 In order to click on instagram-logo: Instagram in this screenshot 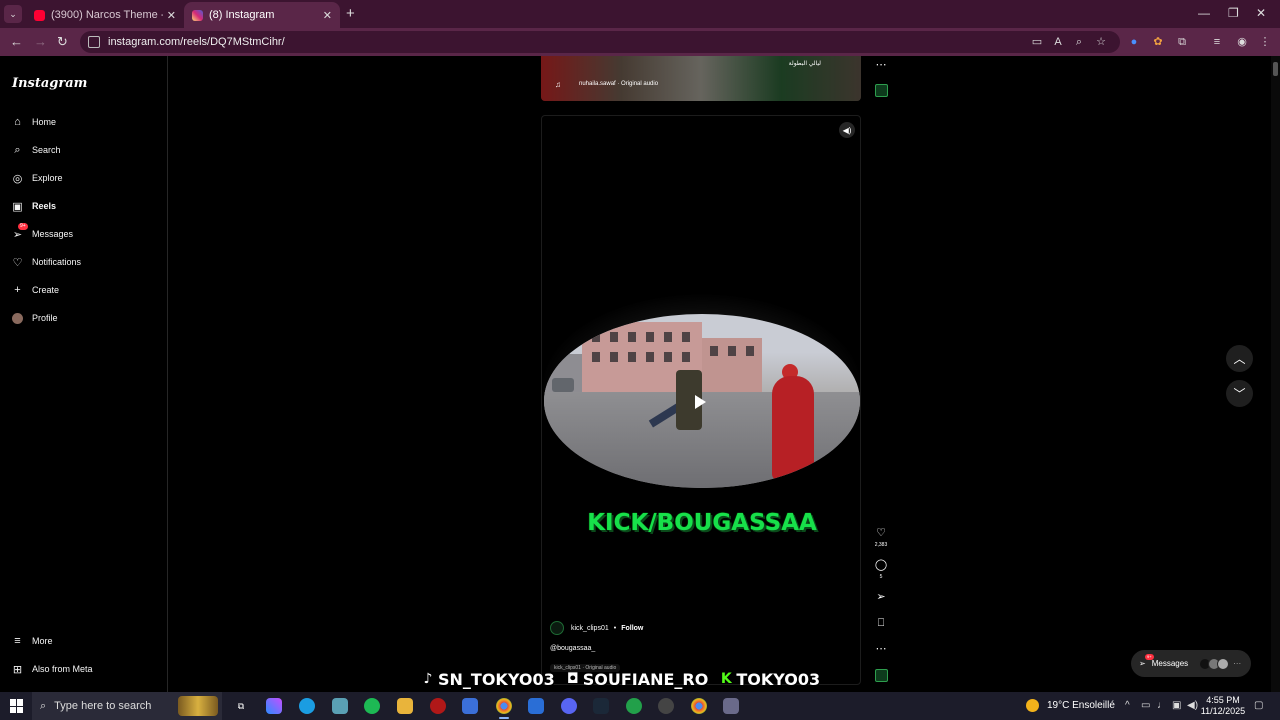, I will do `click(49, 83)`.